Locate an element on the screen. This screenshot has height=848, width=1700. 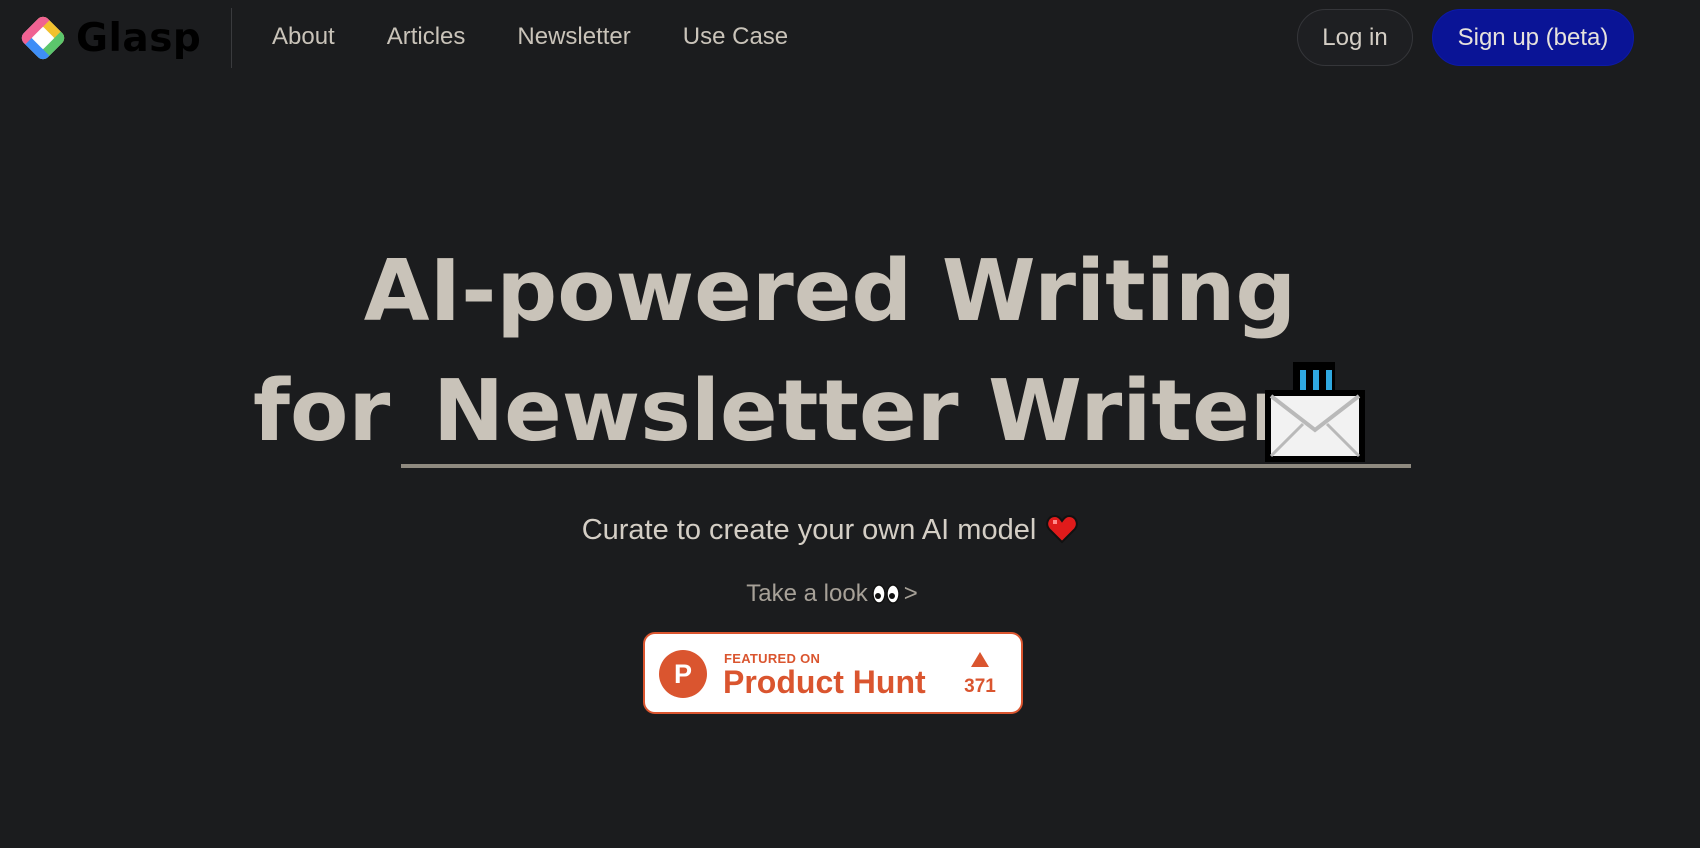
take-a-look-arrow: > is located at coordinates (910, 593).